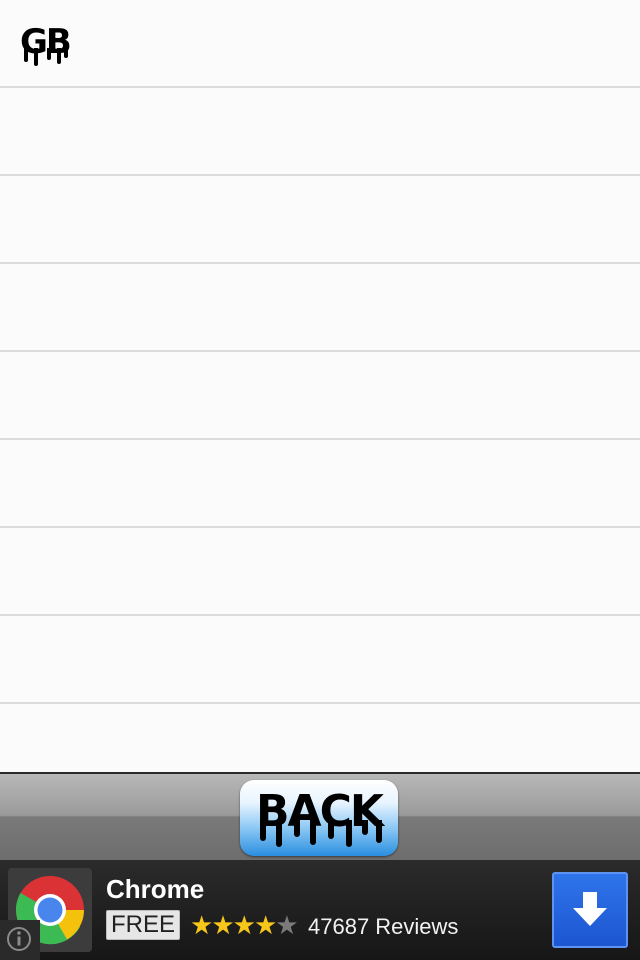 The width and height of the screenshot is (640, 960). I want to click on download-arrow-icon, so click(590, 909).